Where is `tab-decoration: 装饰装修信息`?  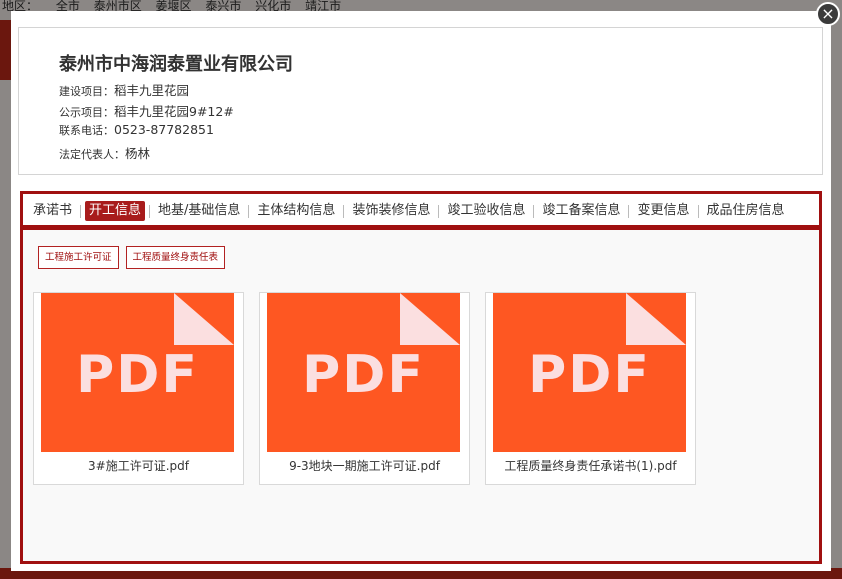 tab-decoration: 装饰装修信息 is located at coordinates (391, 211).